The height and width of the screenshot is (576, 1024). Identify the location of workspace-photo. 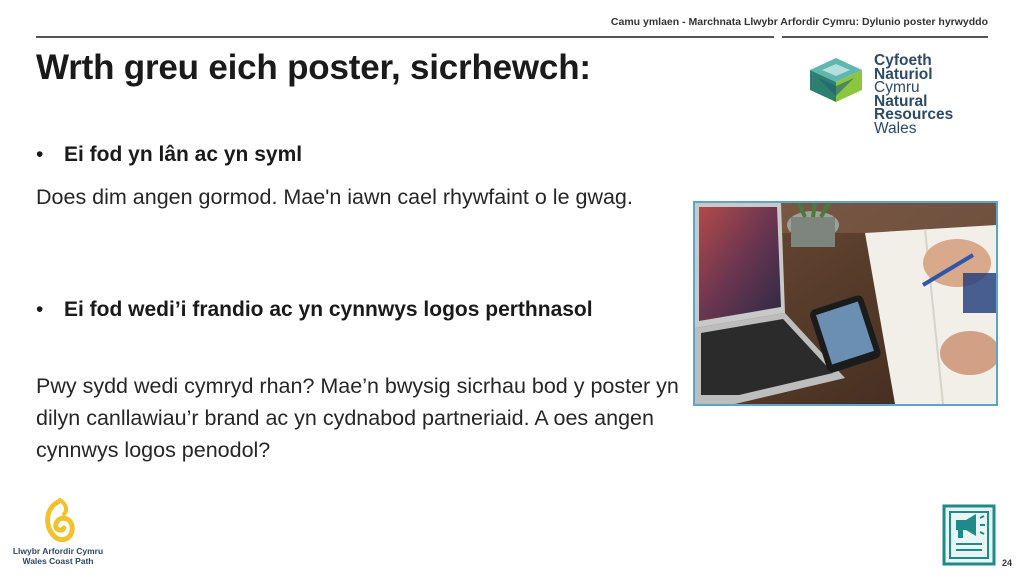
(845, 303).